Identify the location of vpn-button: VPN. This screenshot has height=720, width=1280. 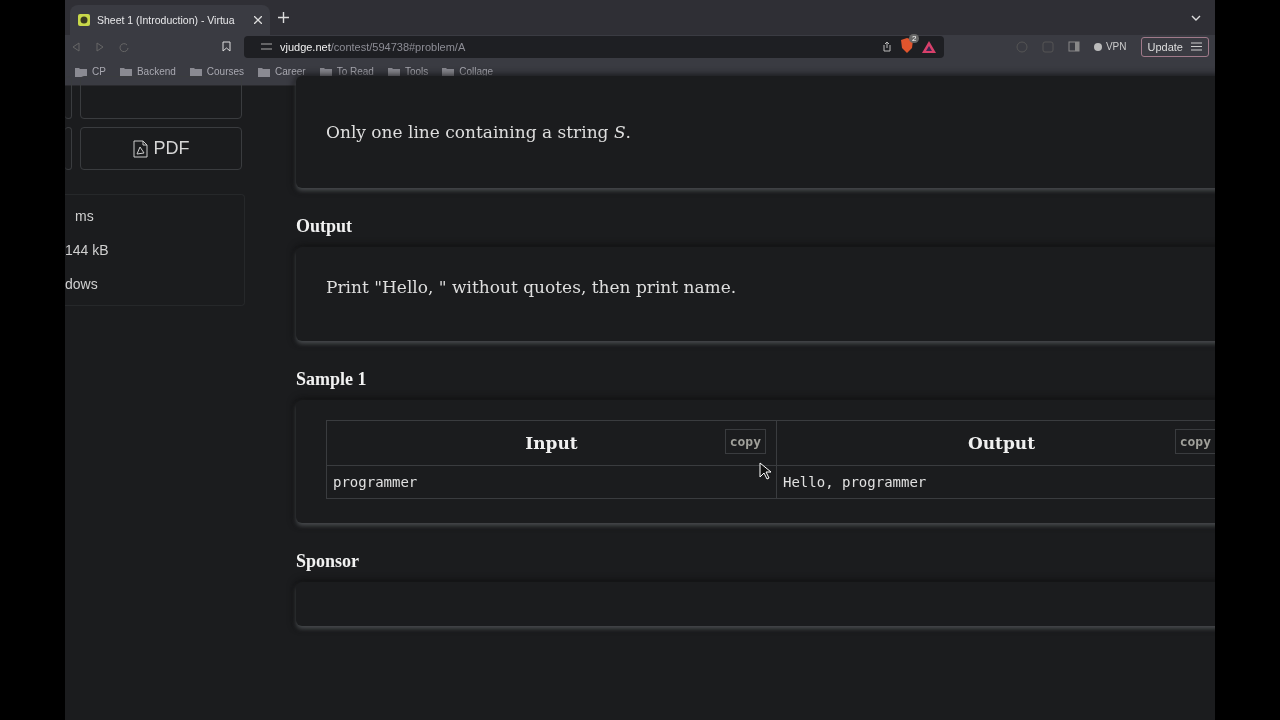
(1110, 46).